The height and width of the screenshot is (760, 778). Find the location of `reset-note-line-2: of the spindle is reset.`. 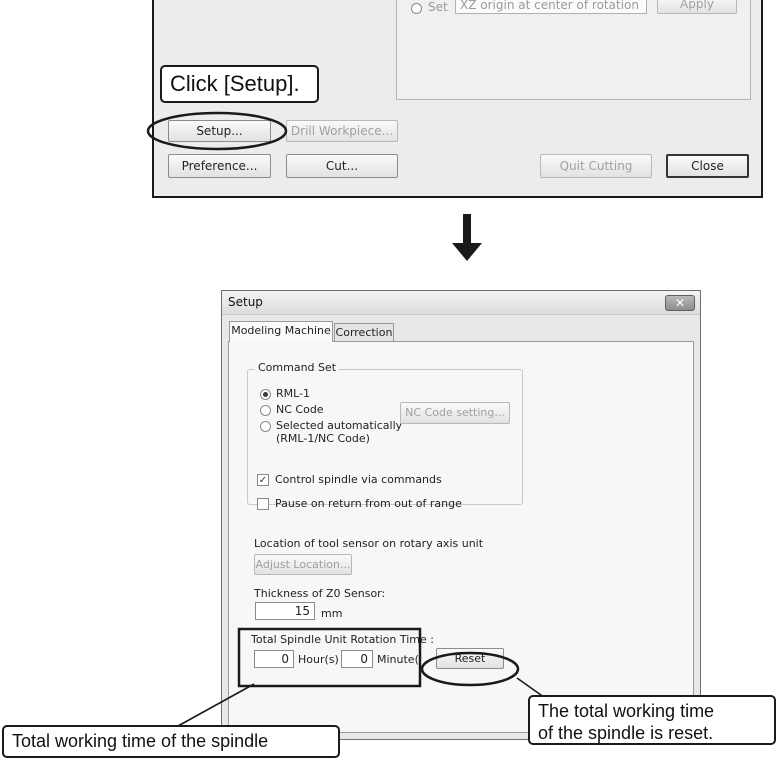

reset-note-line-2: of the spindle is reset. is located at coordinates (626, 733).